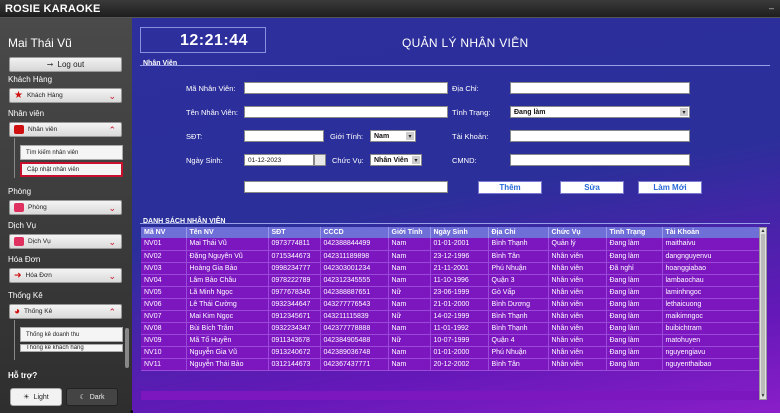 This screenshot has width=780, height=420. Describe the element at coordinates (65, 95) in the screenshot. I see `menu-customer-button: ★ Khách Hàng ⌄` at that location.